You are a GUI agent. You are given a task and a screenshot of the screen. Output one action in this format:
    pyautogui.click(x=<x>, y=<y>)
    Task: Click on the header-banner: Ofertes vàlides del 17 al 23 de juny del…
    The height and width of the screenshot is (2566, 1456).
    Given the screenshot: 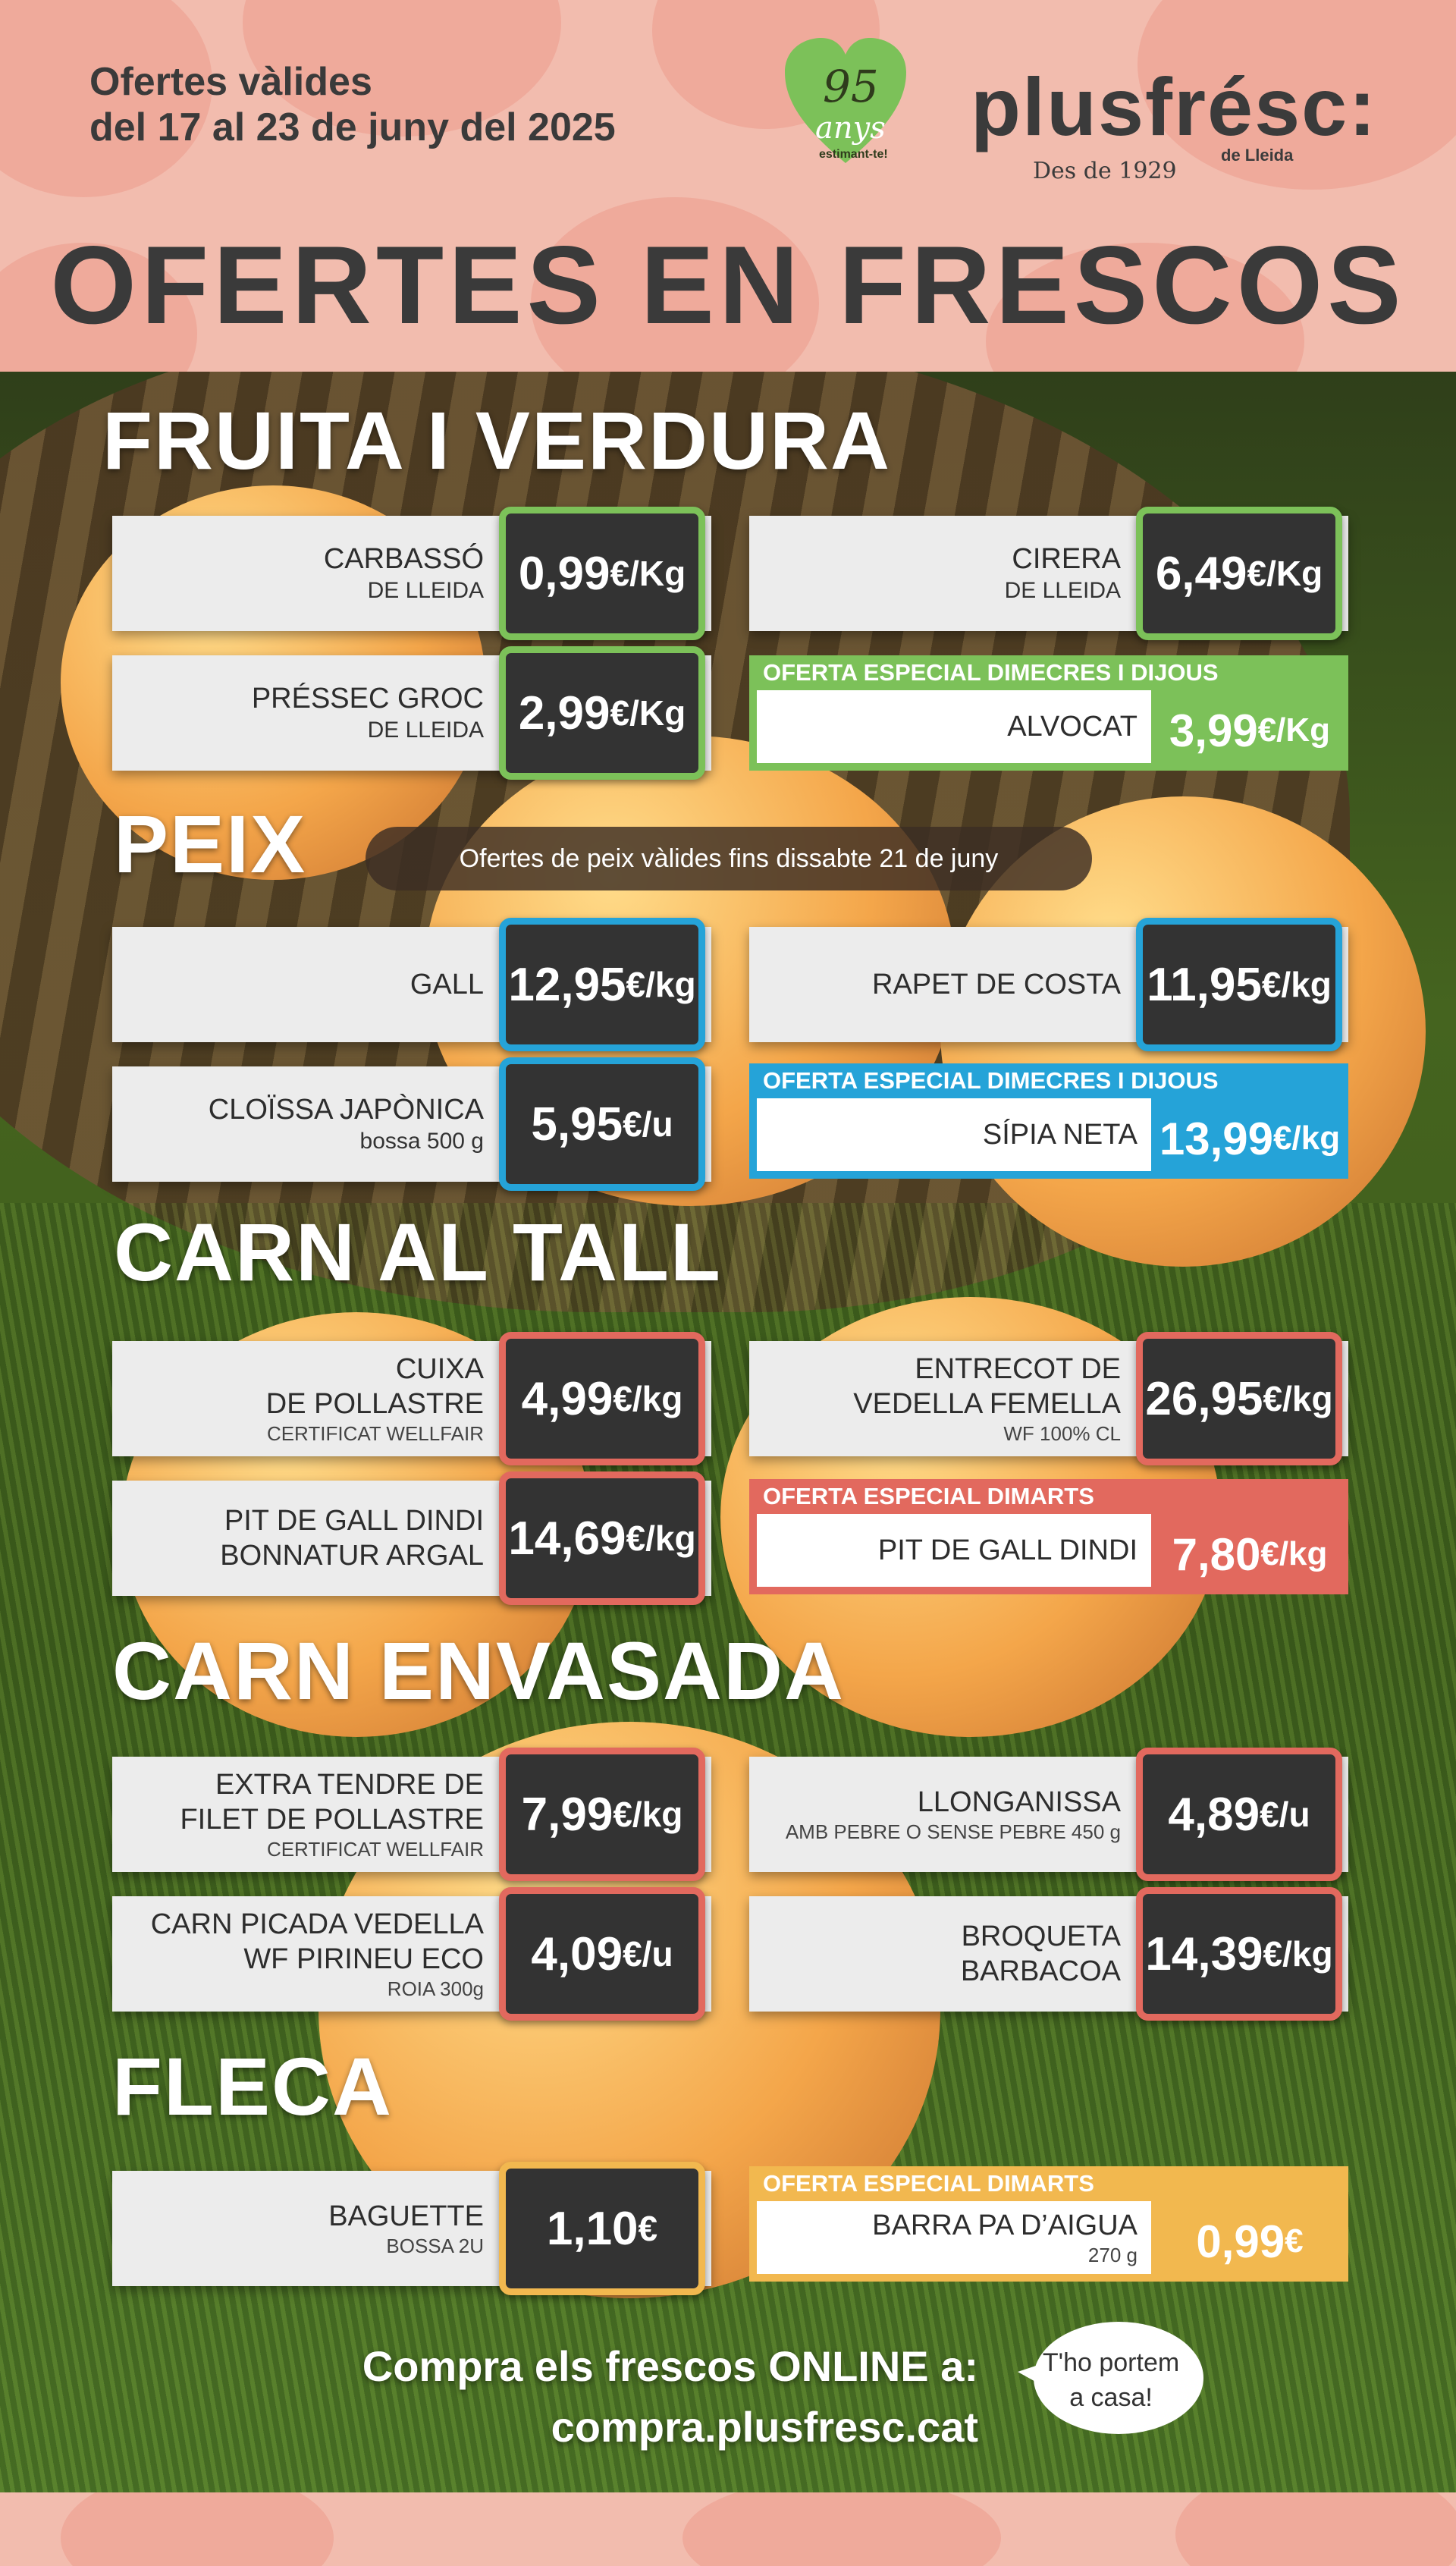 What is the action you would take?
    pyautogui.click(x=728, y=186)
    